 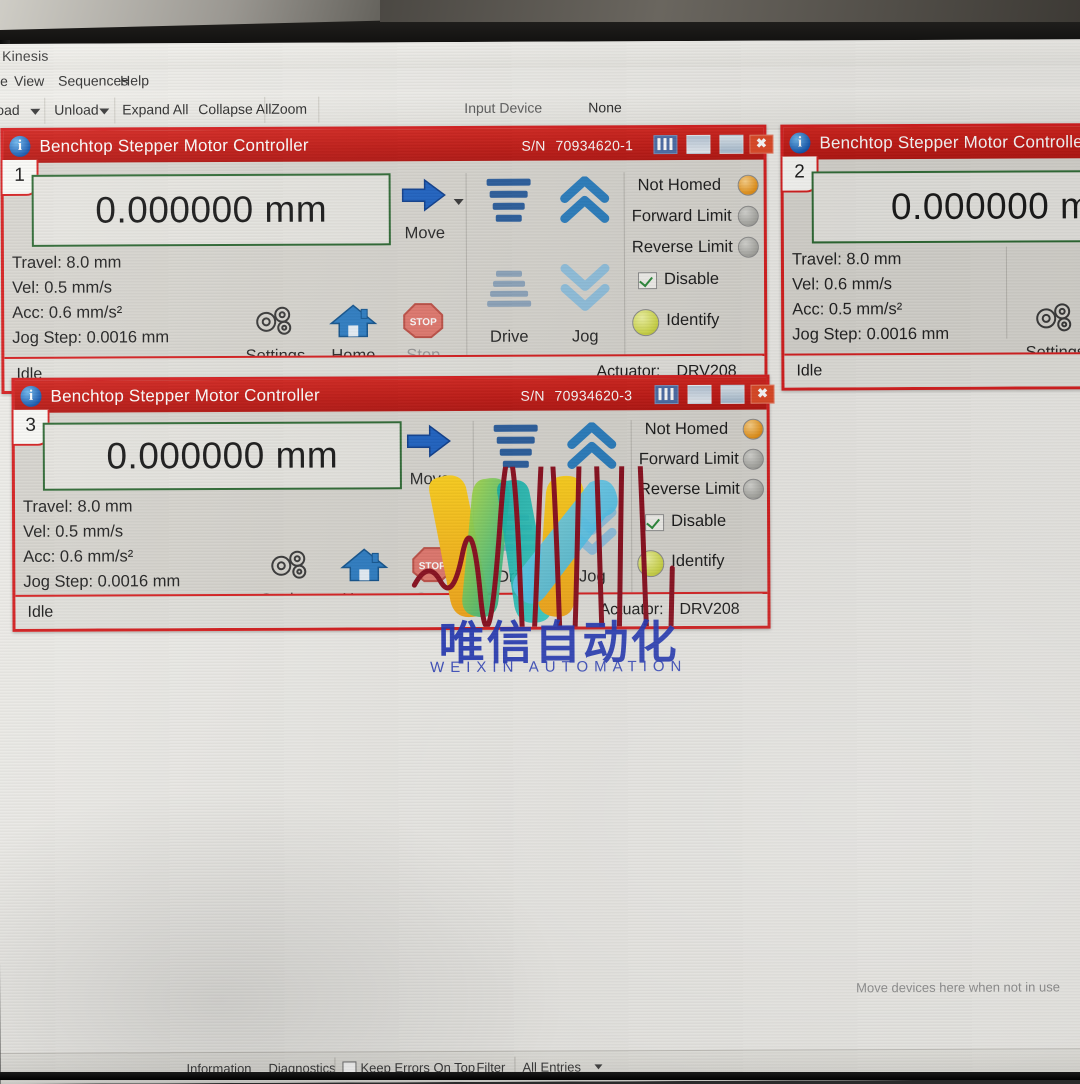 What do you see at coordinates (93, 80) in the screenshot?
I see `menu-item-sequences: Sequences` at bounding box center [93, 80].